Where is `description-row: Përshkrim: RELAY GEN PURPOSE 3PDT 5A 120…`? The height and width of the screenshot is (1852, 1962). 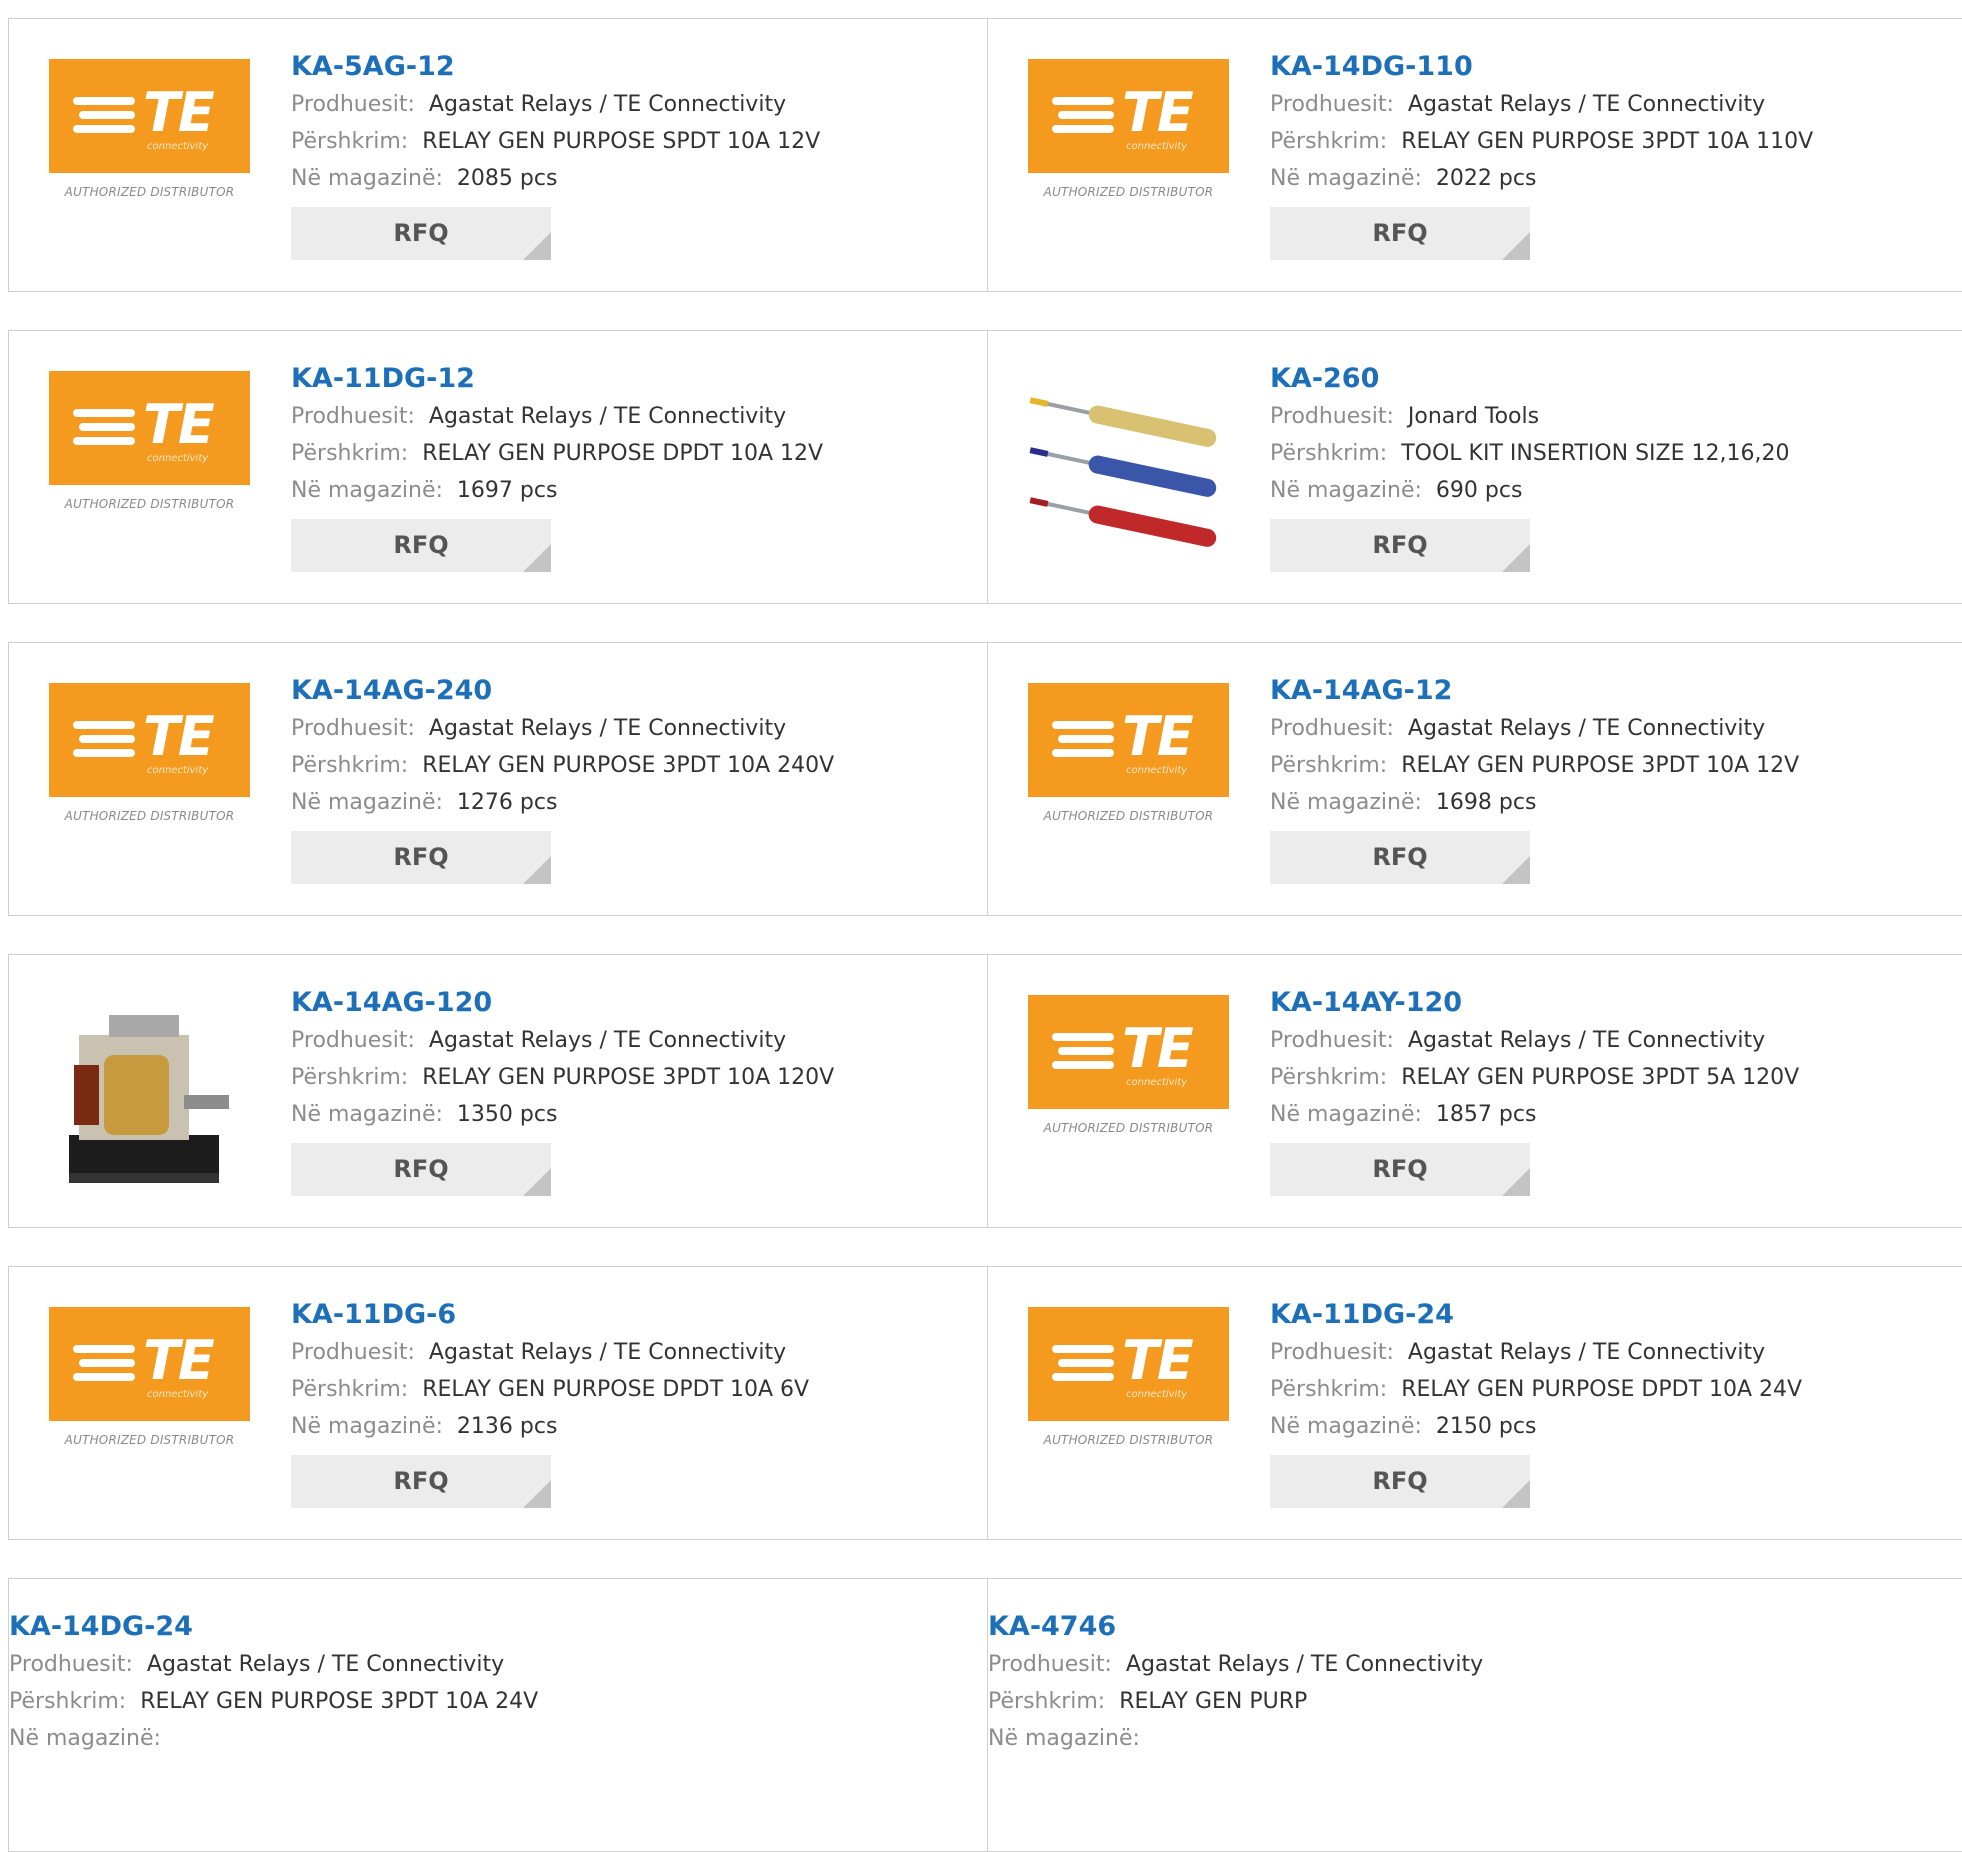 description-row: Përshkrim: RELAY GEN PURPOSE 3PDT 5A 120… is located at coordinates (1534, 1077).